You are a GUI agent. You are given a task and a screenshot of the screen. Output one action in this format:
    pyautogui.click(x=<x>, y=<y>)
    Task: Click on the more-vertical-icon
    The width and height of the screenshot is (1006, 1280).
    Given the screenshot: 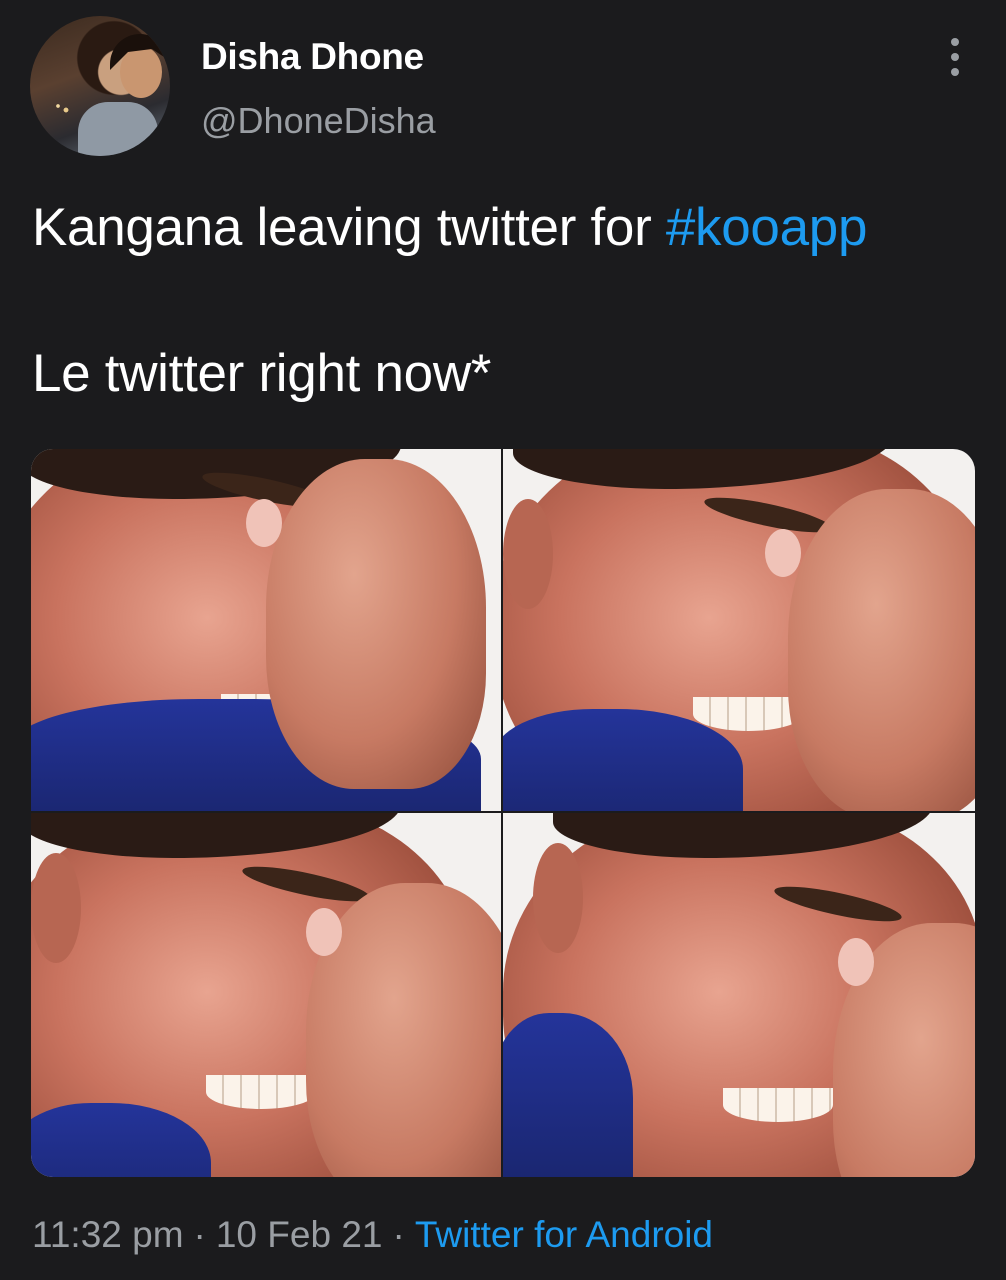 What is the action you would take?
    pyautogui.click(x=955, y=57)
    